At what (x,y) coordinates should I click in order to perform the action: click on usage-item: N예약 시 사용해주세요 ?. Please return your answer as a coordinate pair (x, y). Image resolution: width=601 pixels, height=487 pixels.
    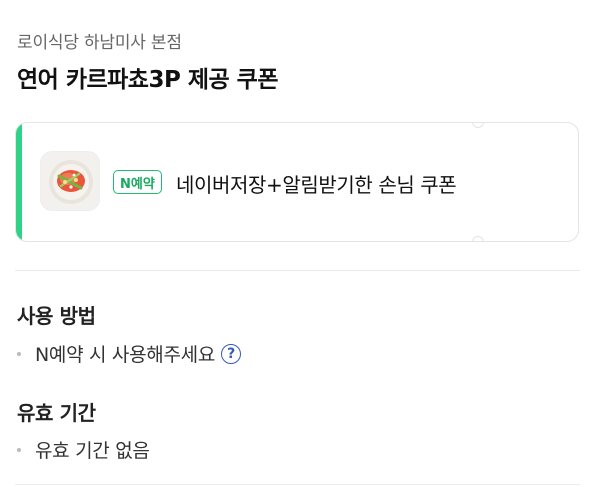
    Looking at the image, I should click on (129, 353).